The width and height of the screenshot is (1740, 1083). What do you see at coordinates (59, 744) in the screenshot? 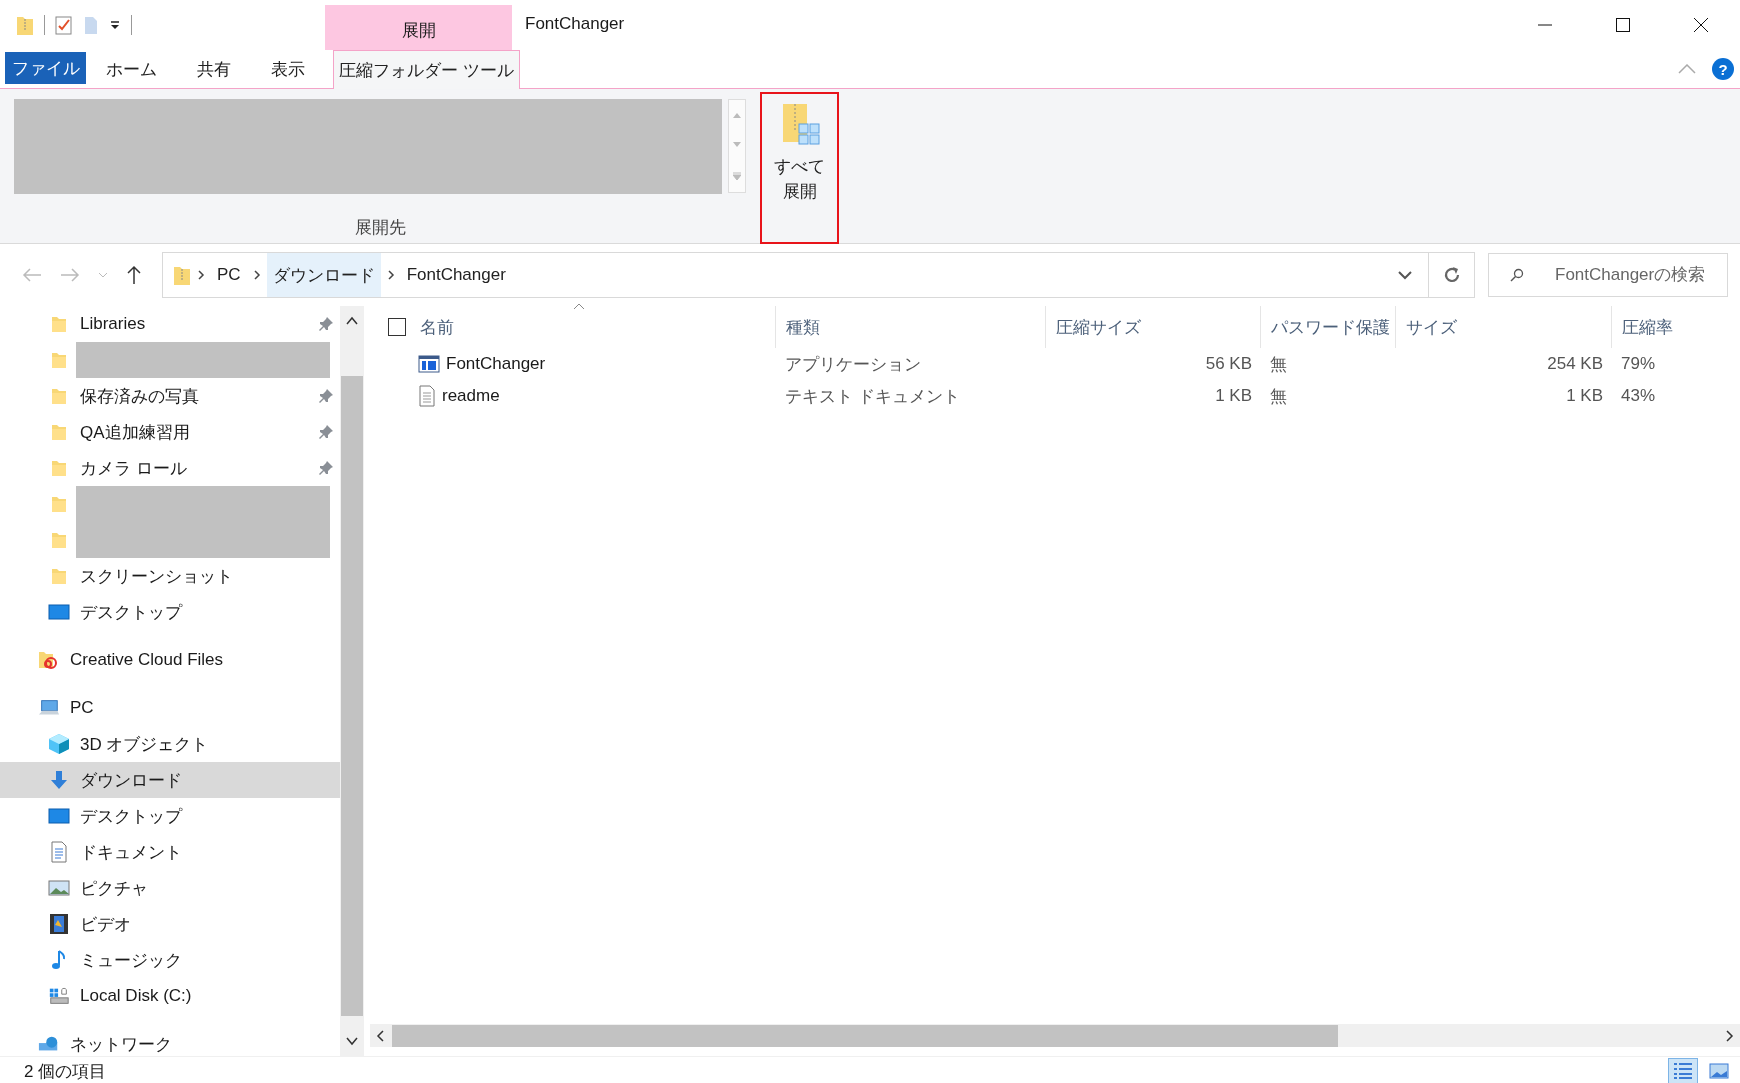
I see `cube-icon` at bounding box center [59, 744].